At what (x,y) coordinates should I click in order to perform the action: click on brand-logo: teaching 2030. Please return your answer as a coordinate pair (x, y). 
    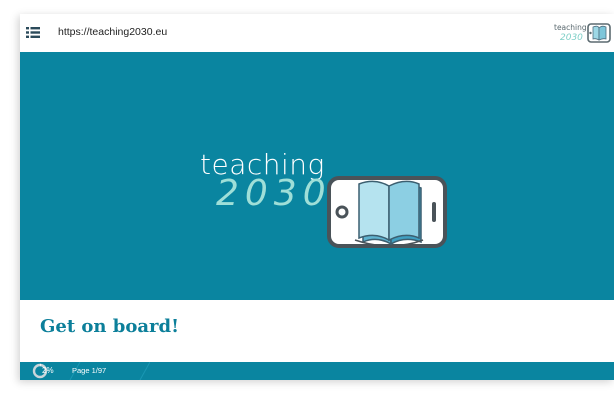
    Looking at the image, I should click on (582, 33).